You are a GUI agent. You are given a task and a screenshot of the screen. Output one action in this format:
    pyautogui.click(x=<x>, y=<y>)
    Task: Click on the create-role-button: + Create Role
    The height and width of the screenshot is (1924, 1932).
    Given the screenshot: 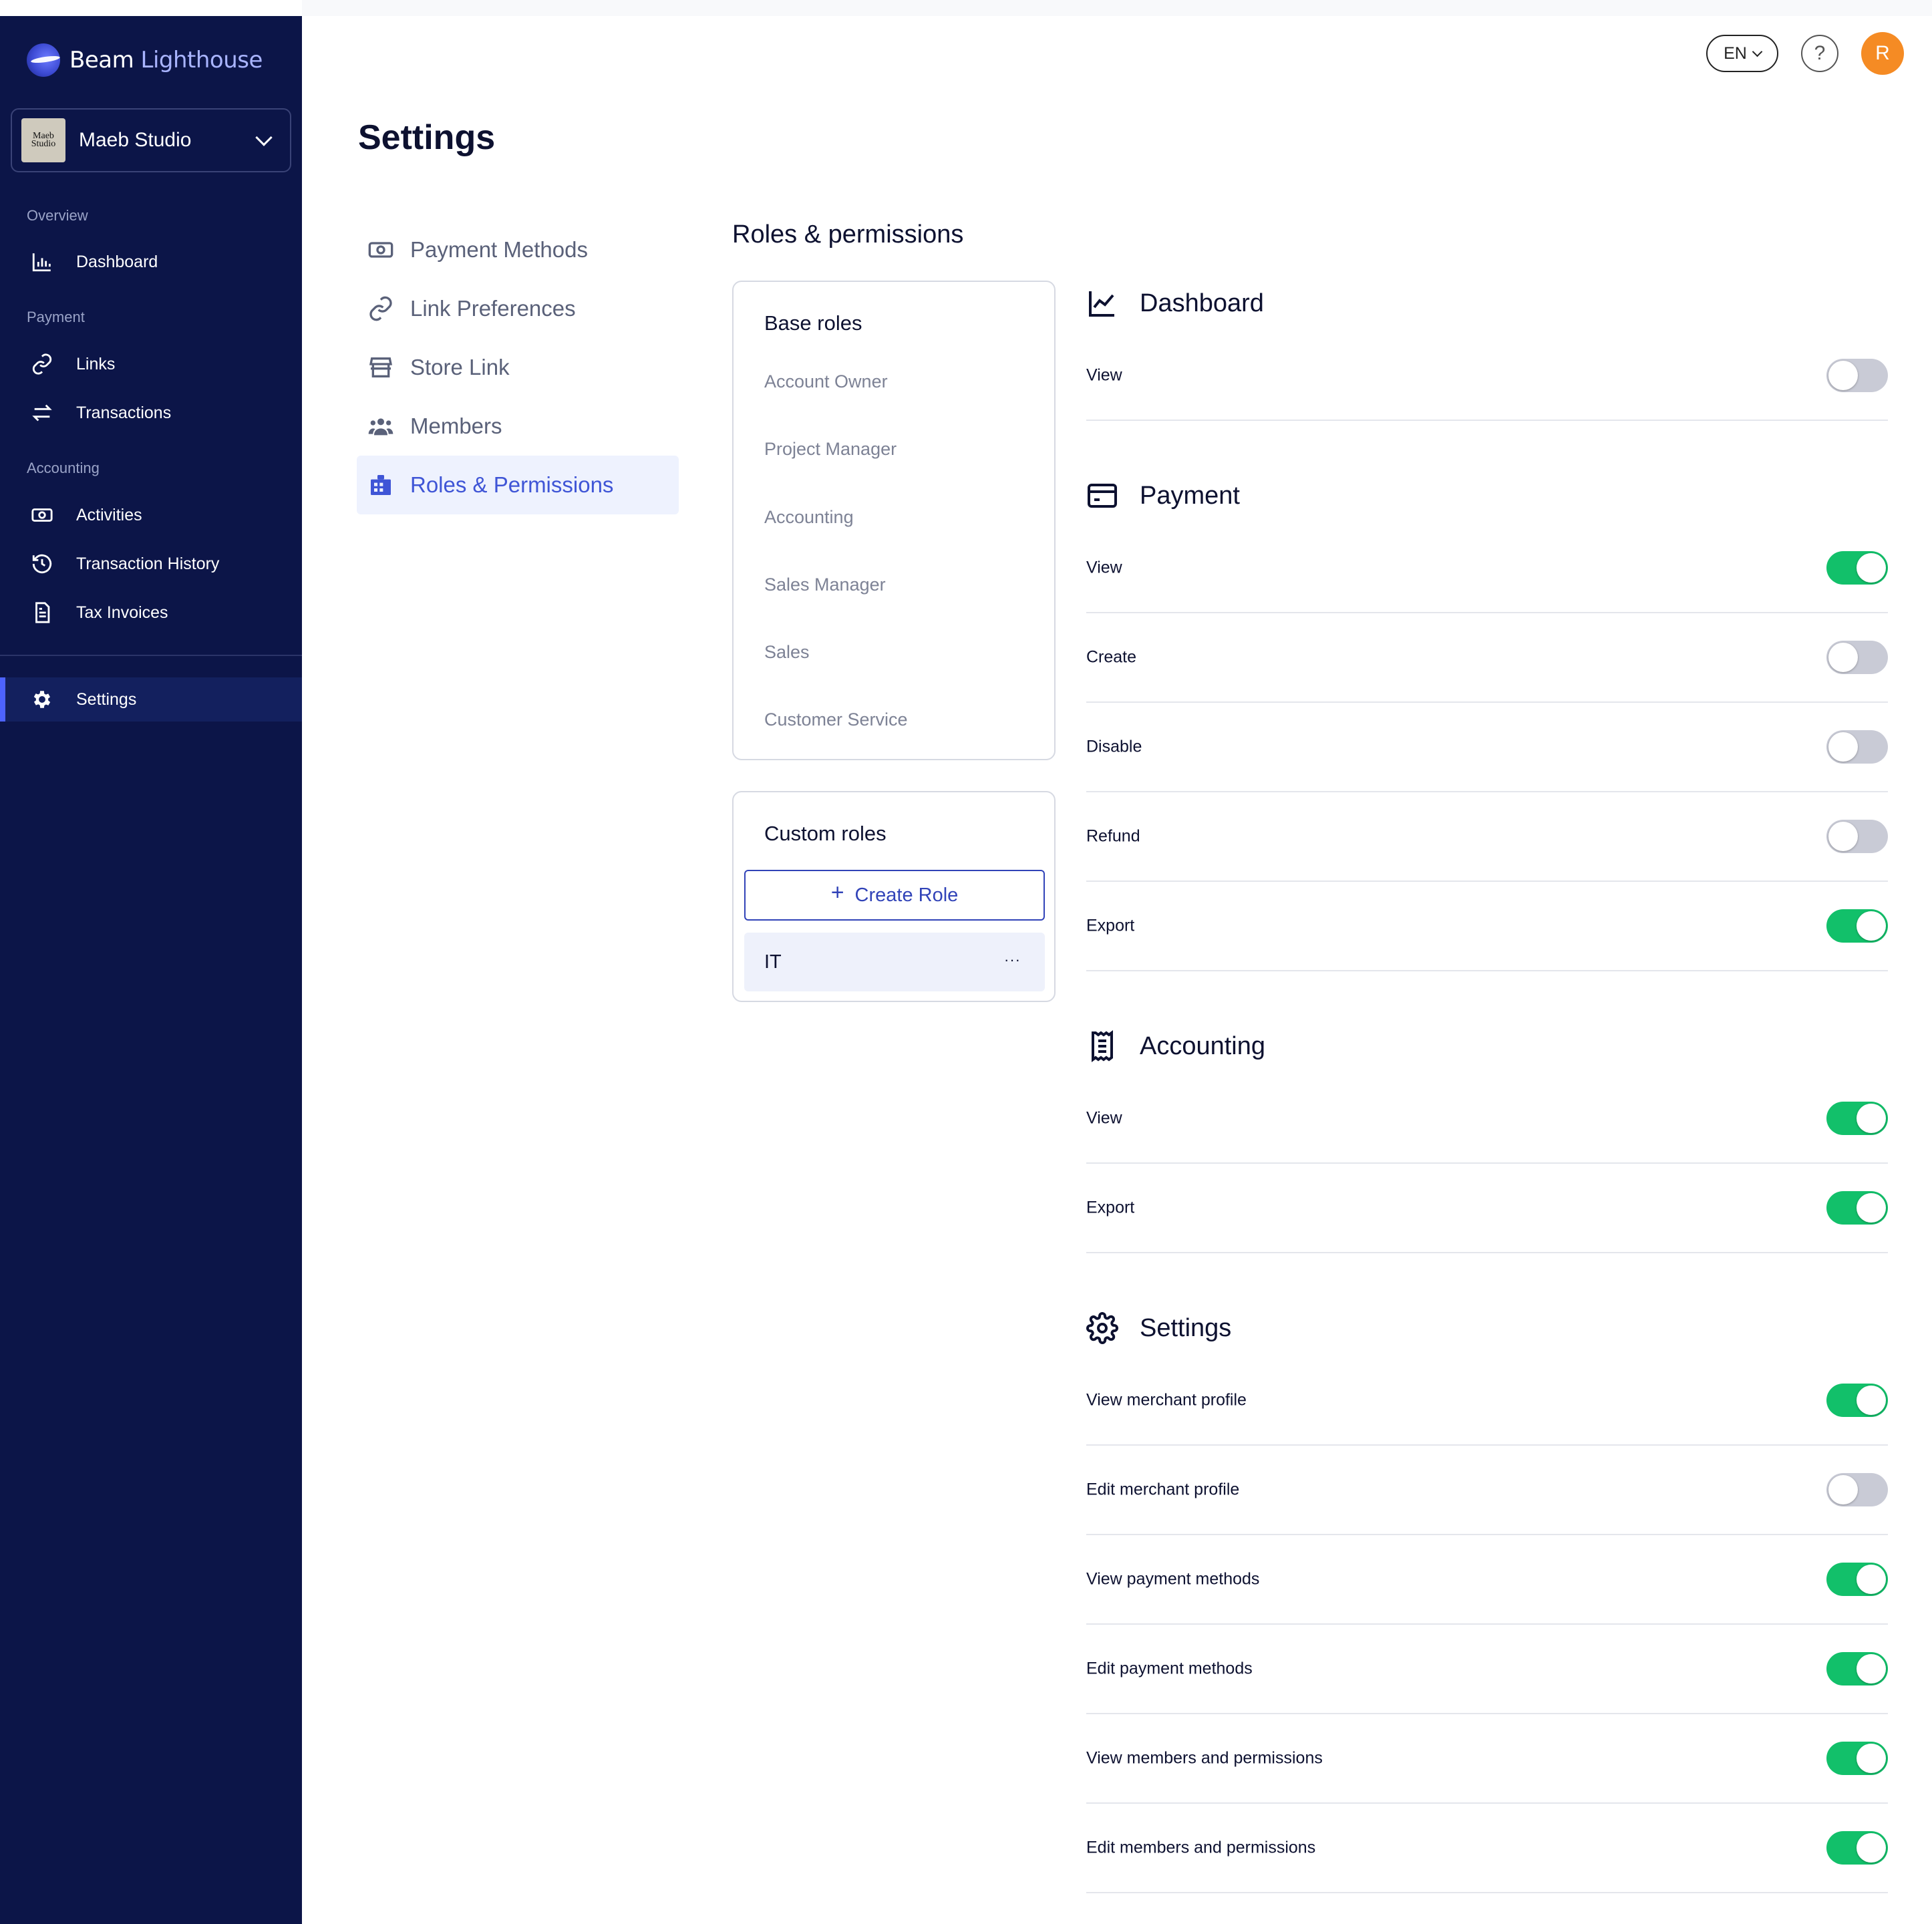 What is the action you would take?
    pyautogui.click(x=894, y=895)
    